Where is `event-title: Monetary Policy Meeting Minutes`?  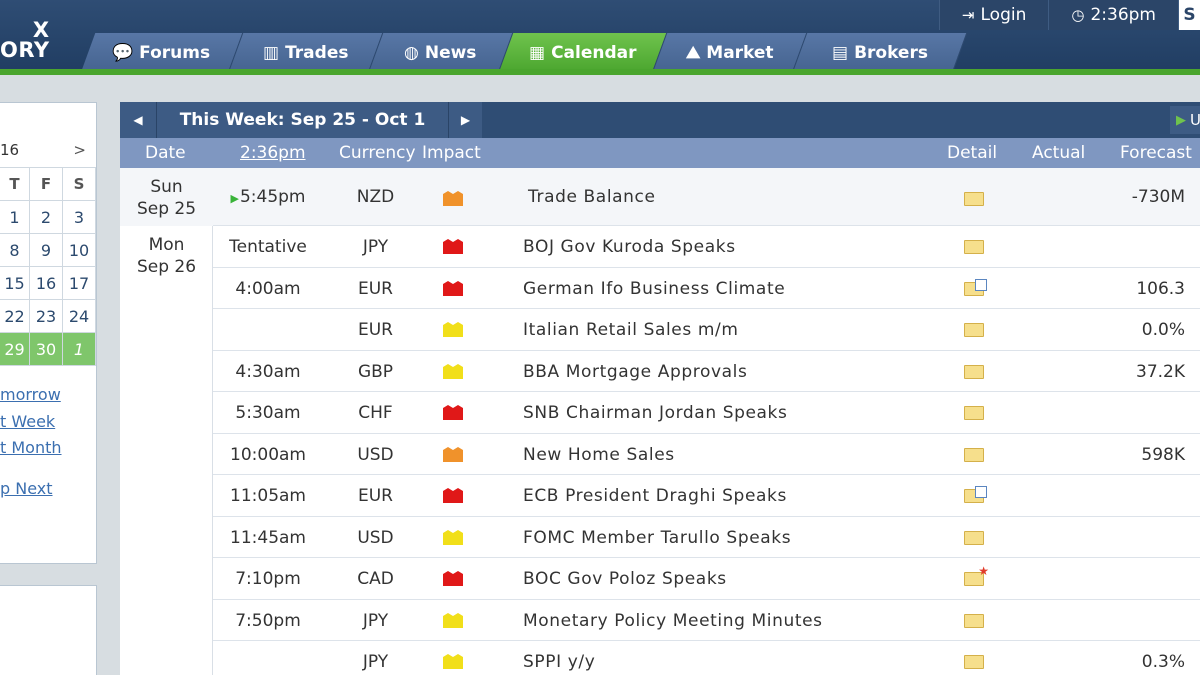 event-title: Monetary Policy Meeting Minutes is located at coordinates (673, 621).